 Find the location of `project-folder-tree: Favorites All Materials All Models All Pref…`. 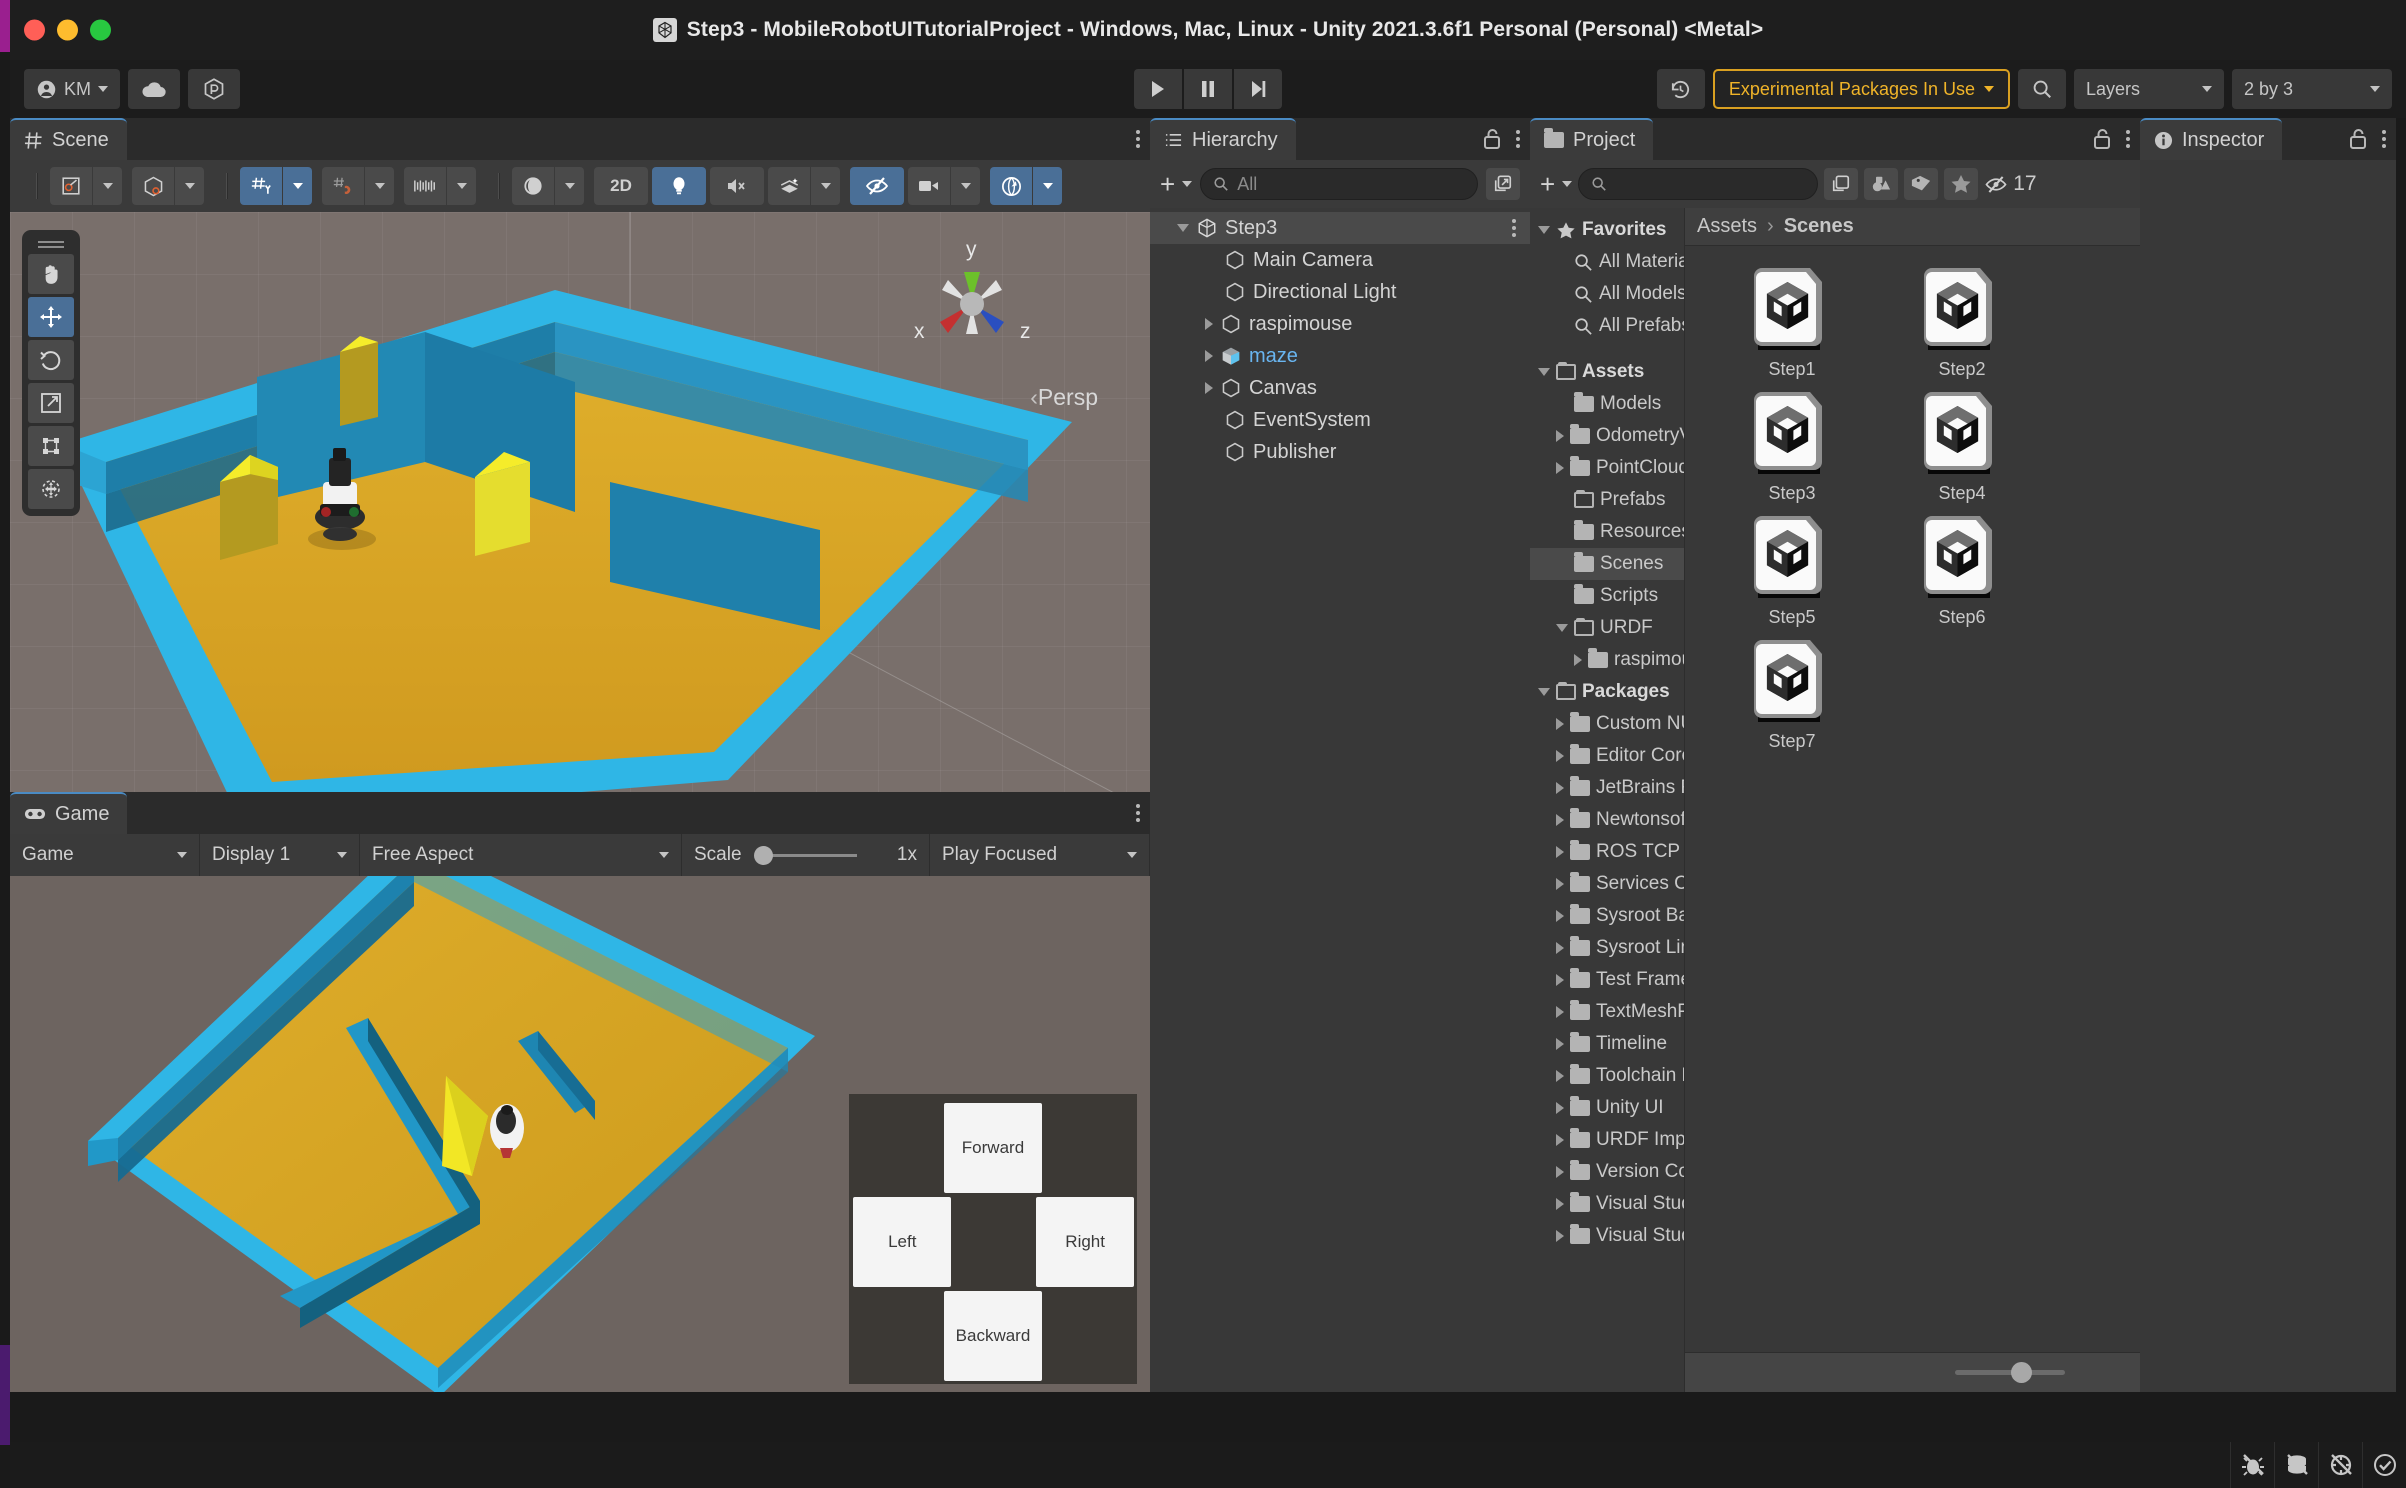

project-folder-tree: Favorites All Materials All Models All Pref… is located at coordinates (1607, 800).